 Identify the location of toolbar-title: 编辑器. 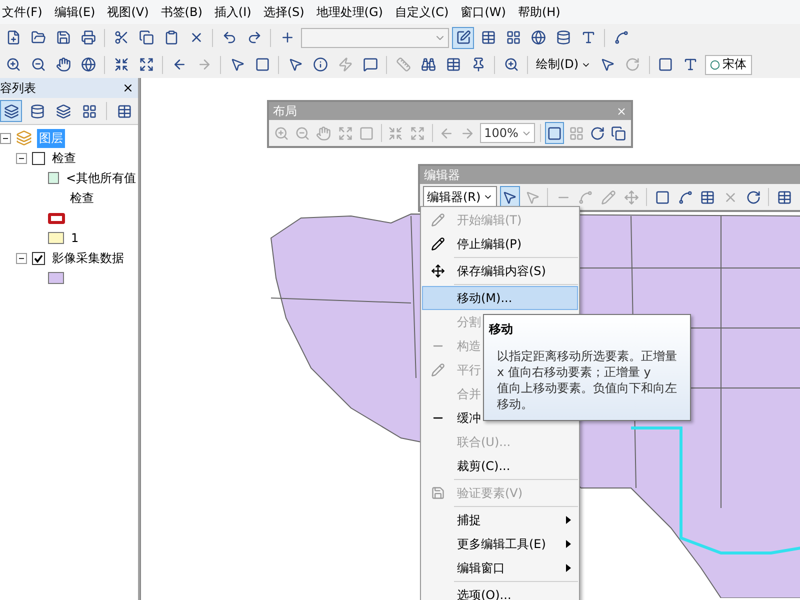
(442, 175).